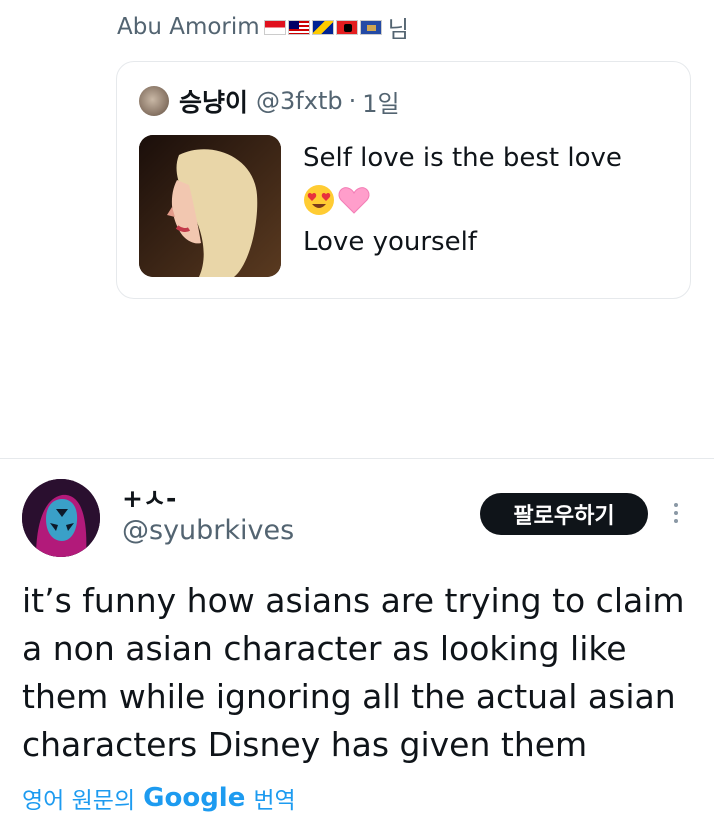 The width and height of the screenshot is (714, 819). I want to click on tweet-author-name: +ㅅ-, so click(149, 497).